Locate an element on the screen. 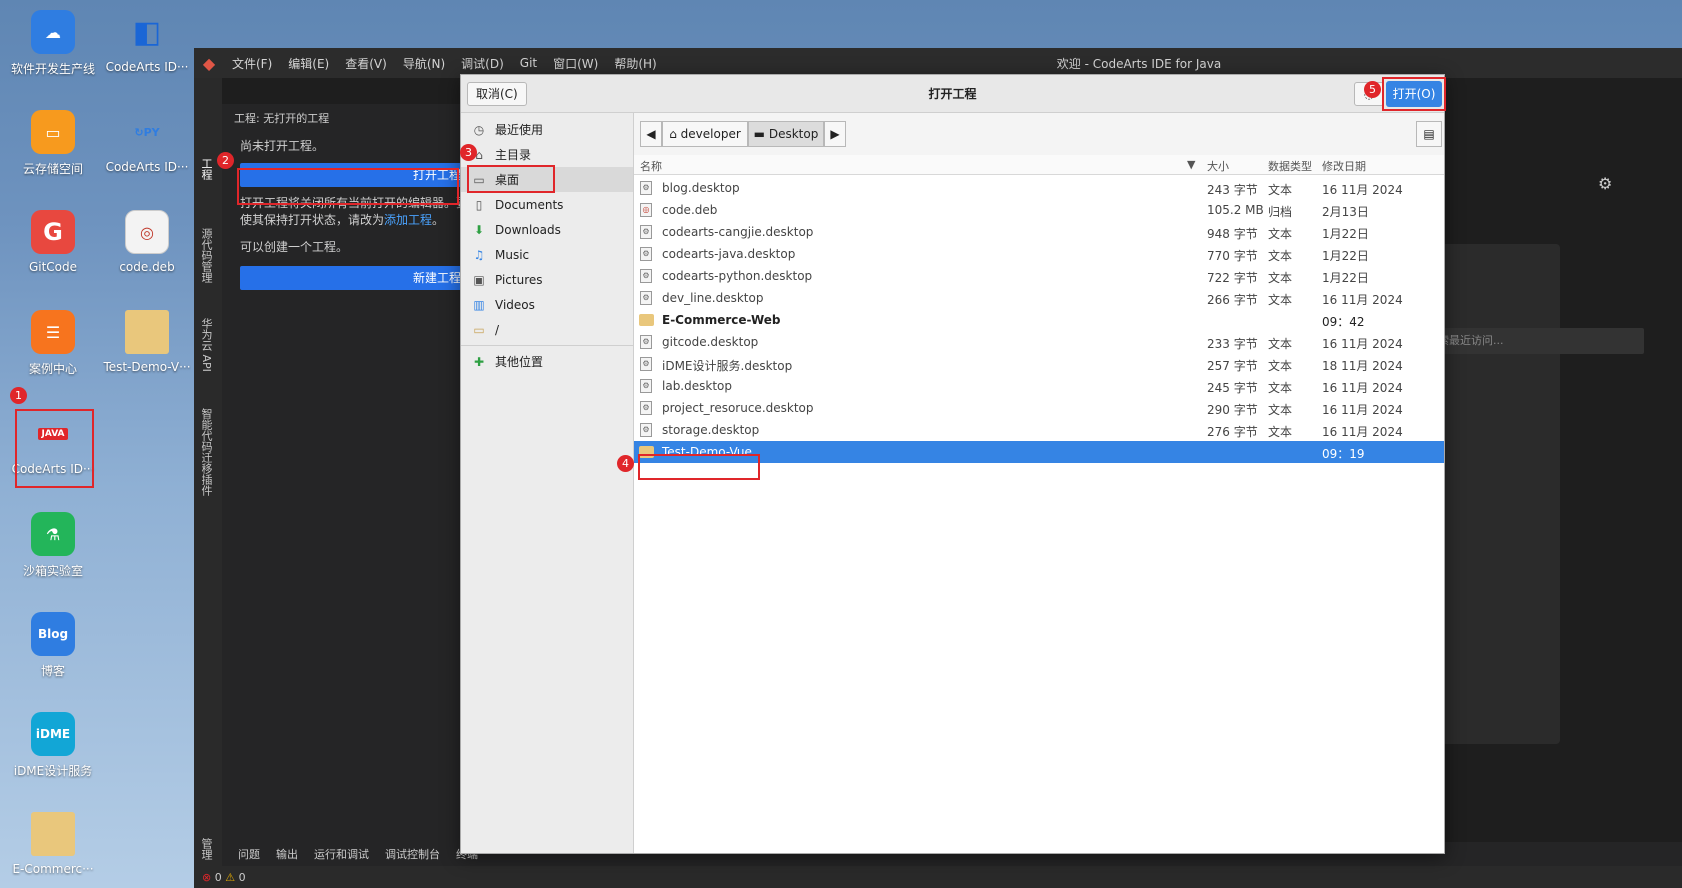  tab-debug-console: 调试控制台 is located at coordinates (412, 854).